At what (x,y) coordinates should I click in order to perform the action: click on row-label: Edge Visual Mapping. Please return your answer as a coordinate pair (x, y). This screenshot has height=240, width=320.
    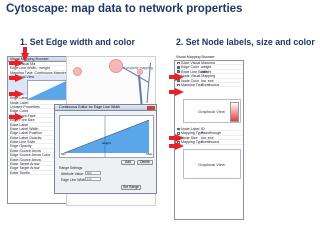
    Looking at the image, I should click on (198, 63).